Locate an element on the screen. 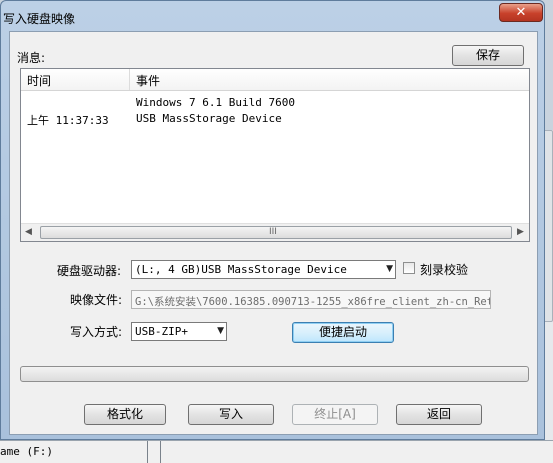  write-method-select: USB-ZIP+ ▼ is located at coordinates (179, 331).